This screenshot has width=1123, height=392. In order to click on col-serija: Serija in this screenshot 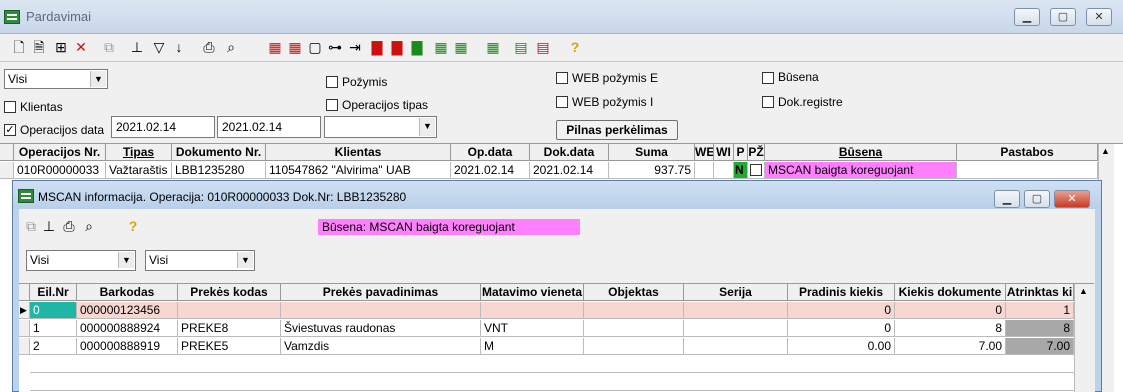, I will do `click(736, 292)`.